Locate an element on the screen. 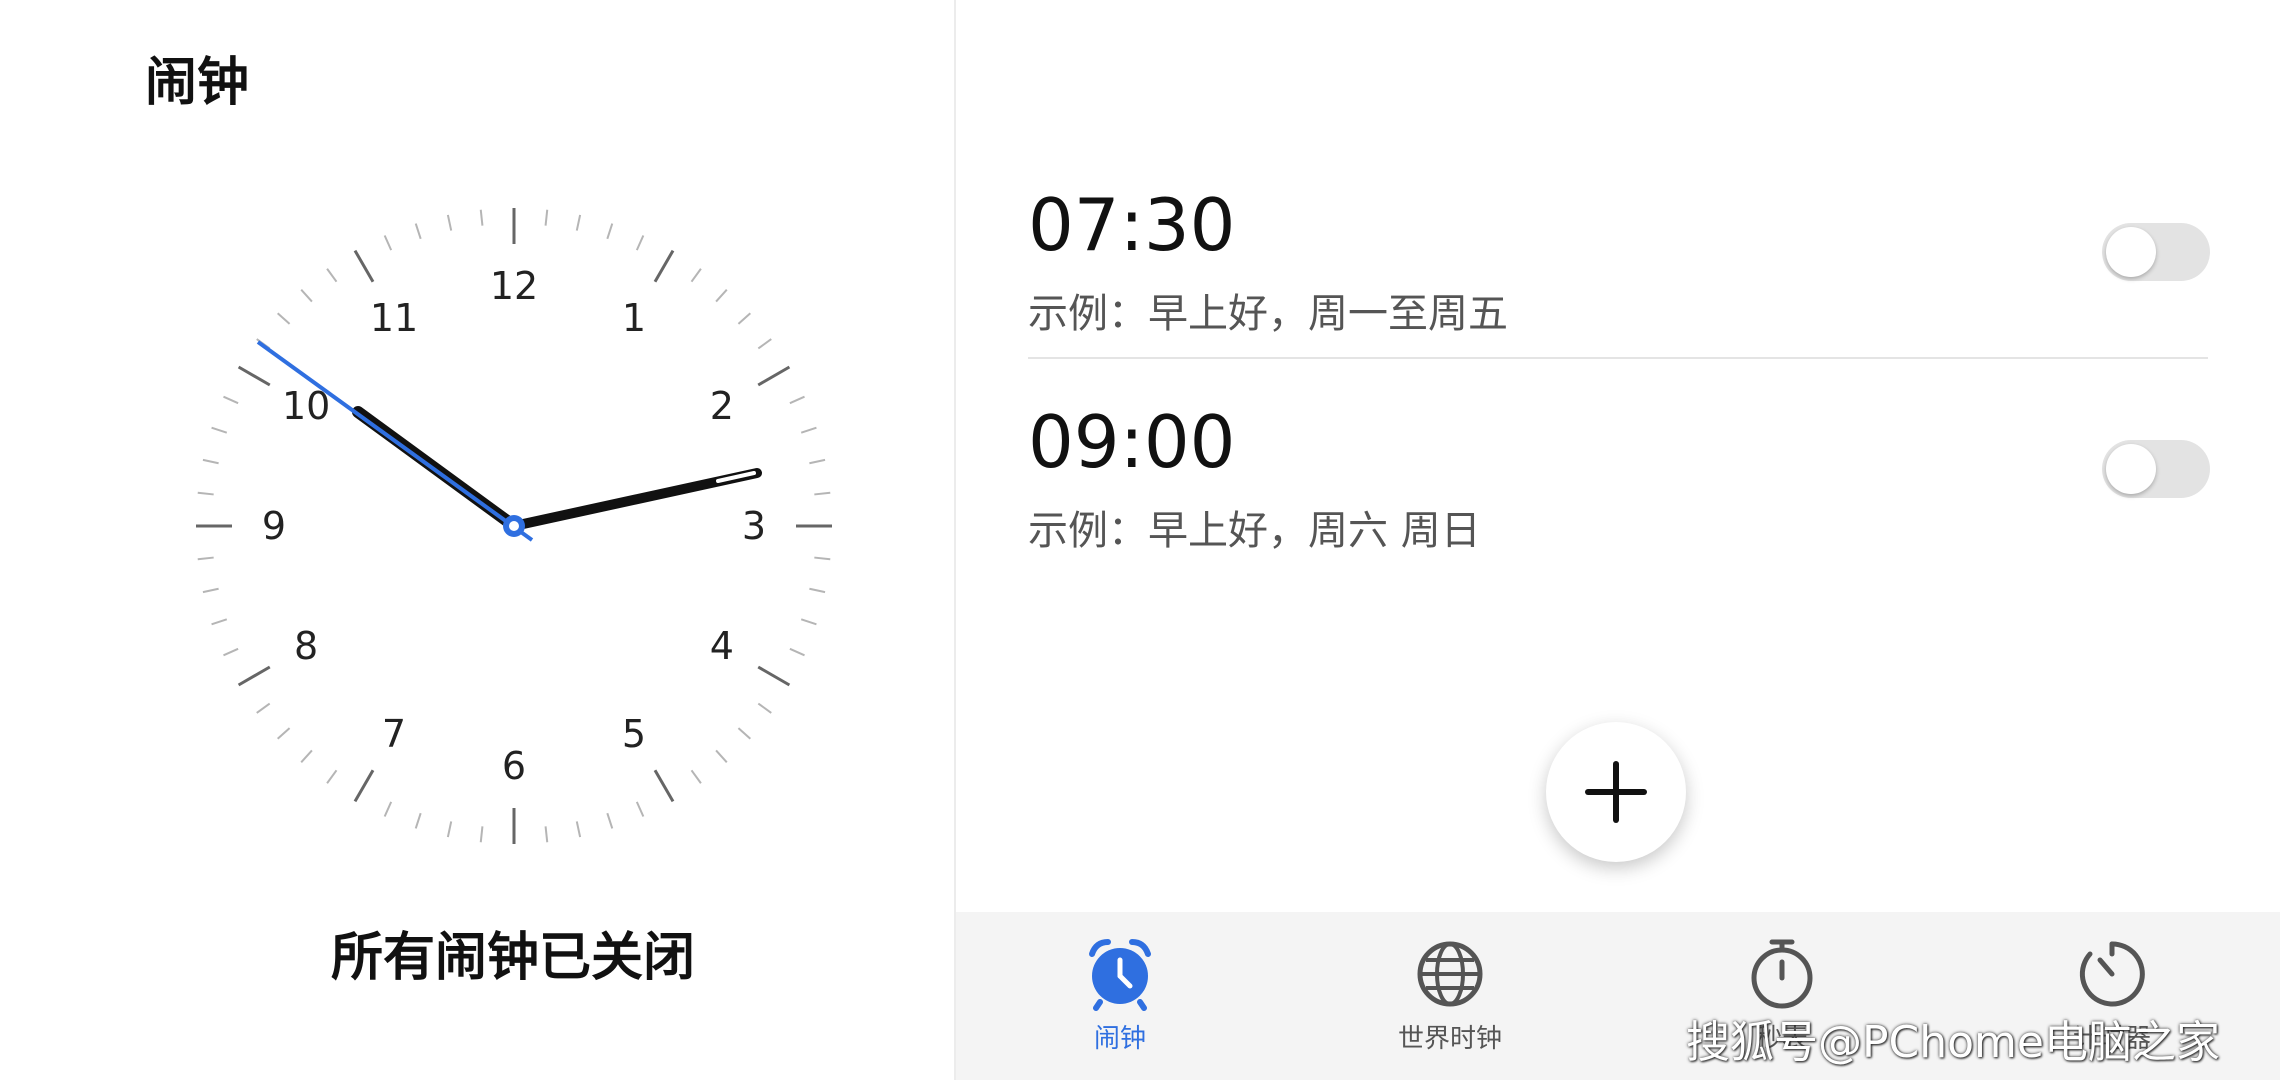 This screenshot has height=1080, width=2280. minute-hand is located at coordinates (635, 499).